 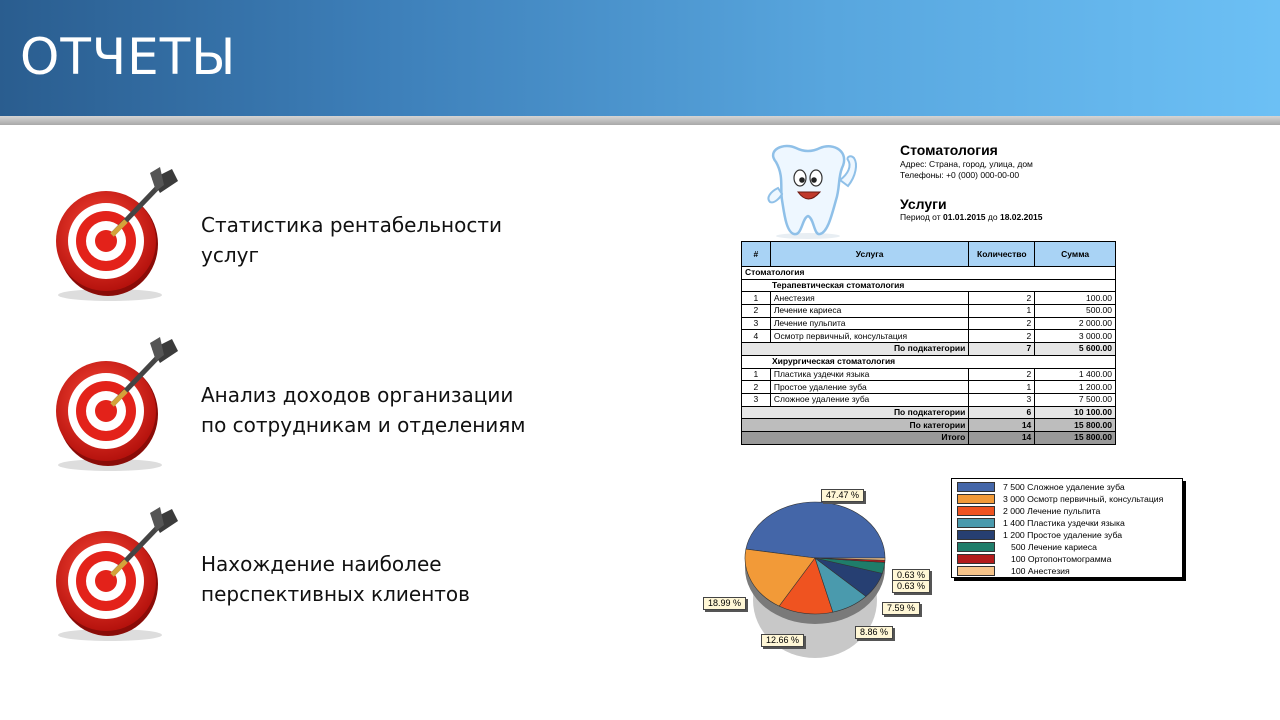 I want to click on subtotal-row: По подкатегории 7 5 600.00, so click(x=928, y=349).